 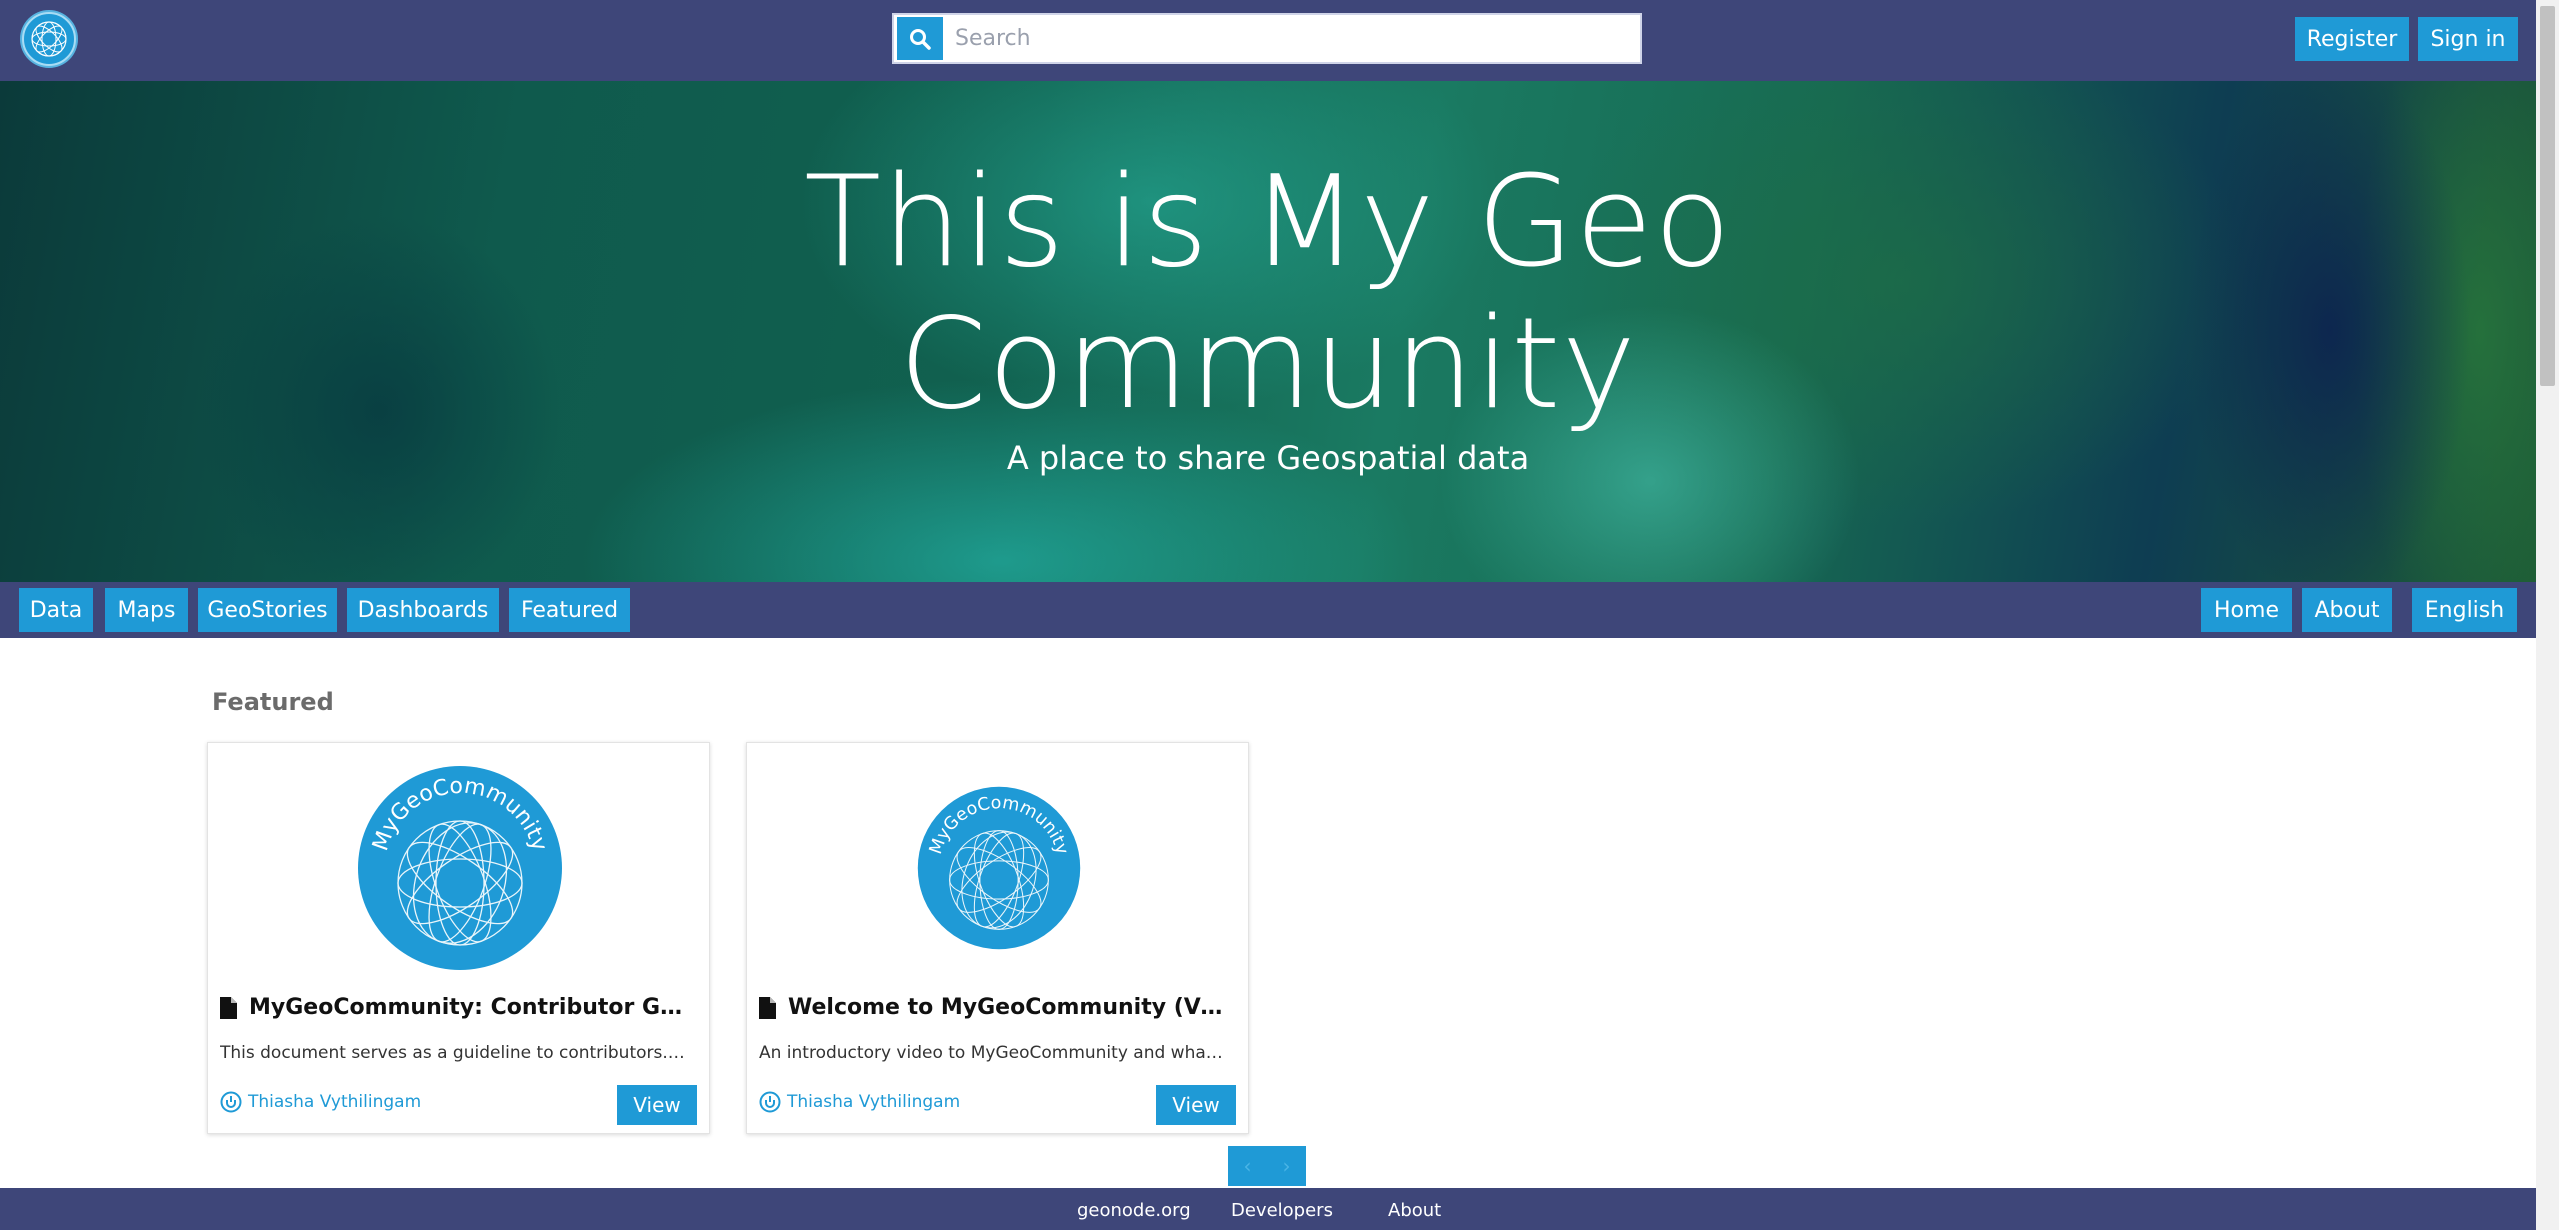 What do you see at coordinates (1268, 363) in the screenshot?
I see `hero-title-line-2: Community` at bounding box center [1268, 363].